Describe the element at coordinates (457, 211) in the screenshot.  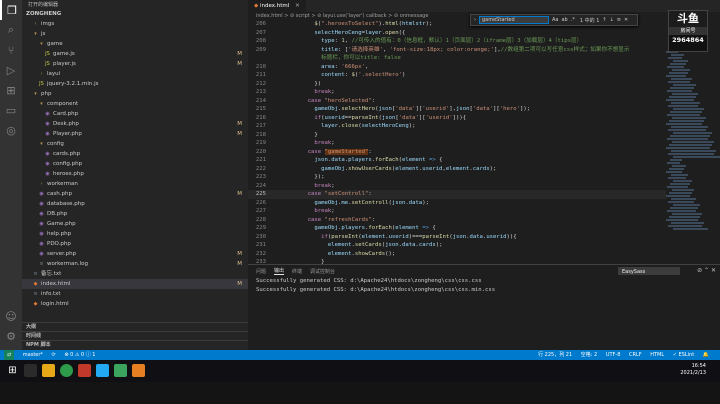
I see `code-line: 227 break;` at that location.